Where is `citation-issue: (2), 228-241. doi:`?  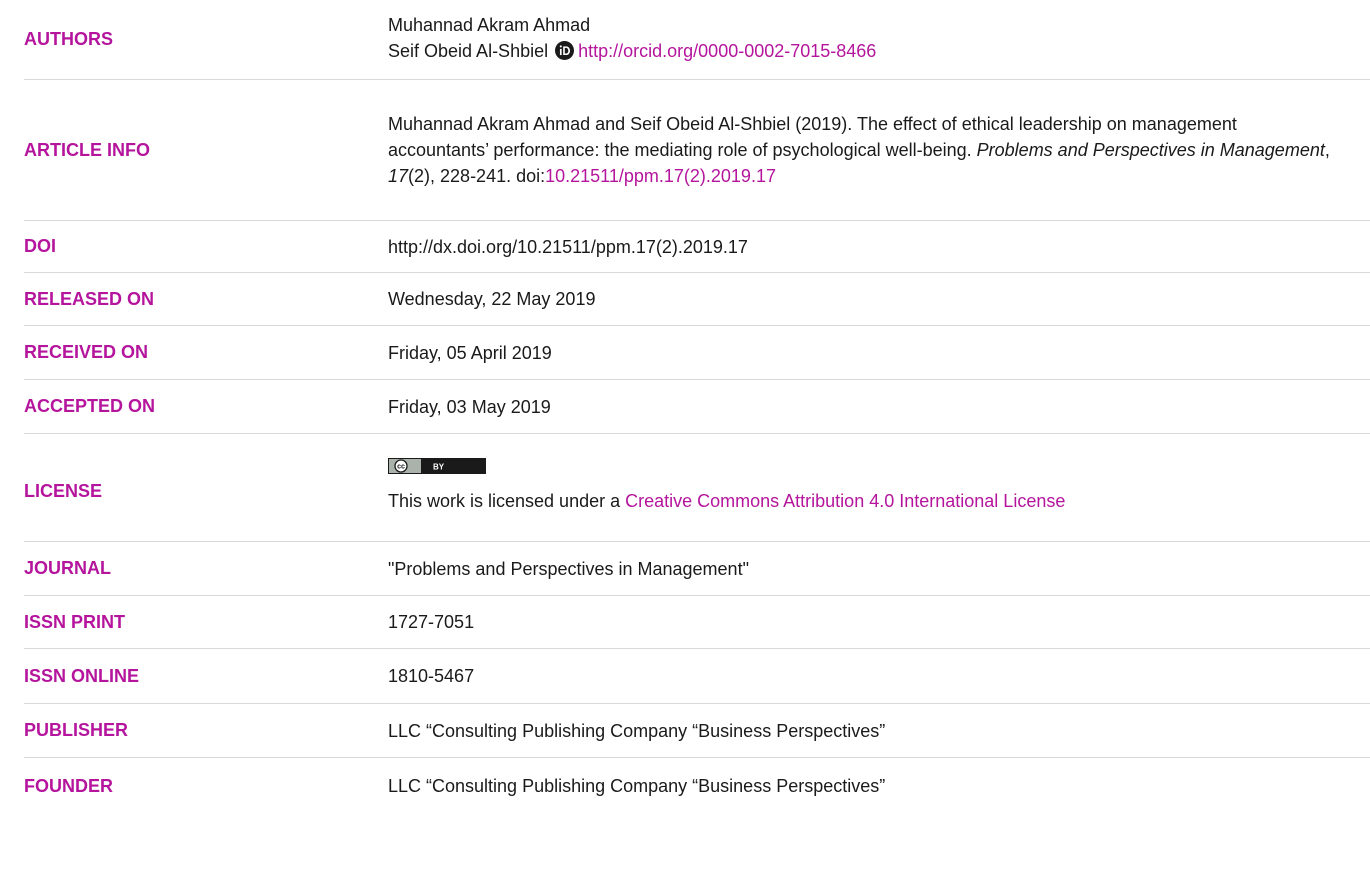
citation-issue: (2), 228-241. doi: is located at coordinates (477, 176).